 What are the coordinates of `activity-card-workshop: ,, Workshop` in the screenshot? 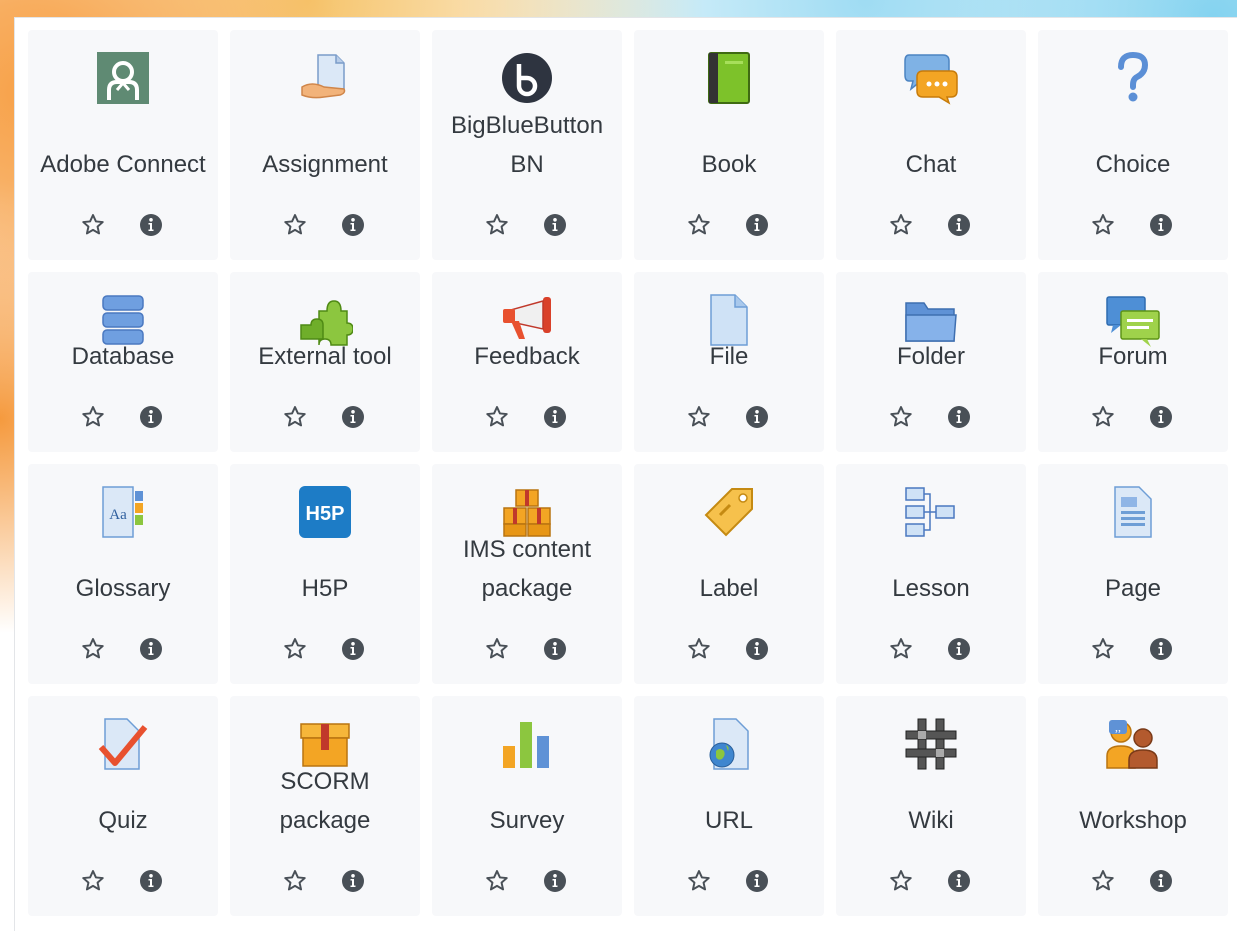 It's located at (1133, 806).